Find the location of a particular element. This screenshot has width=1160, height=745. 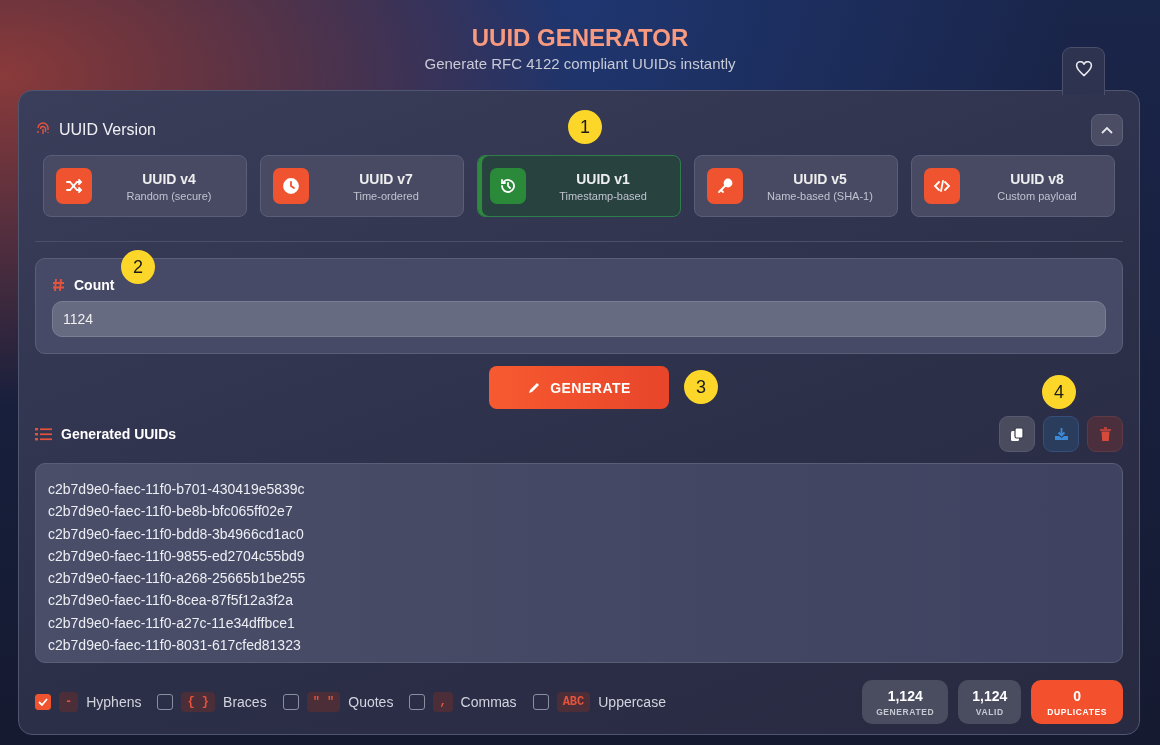

code-icon is located at coordinates (942, 186).